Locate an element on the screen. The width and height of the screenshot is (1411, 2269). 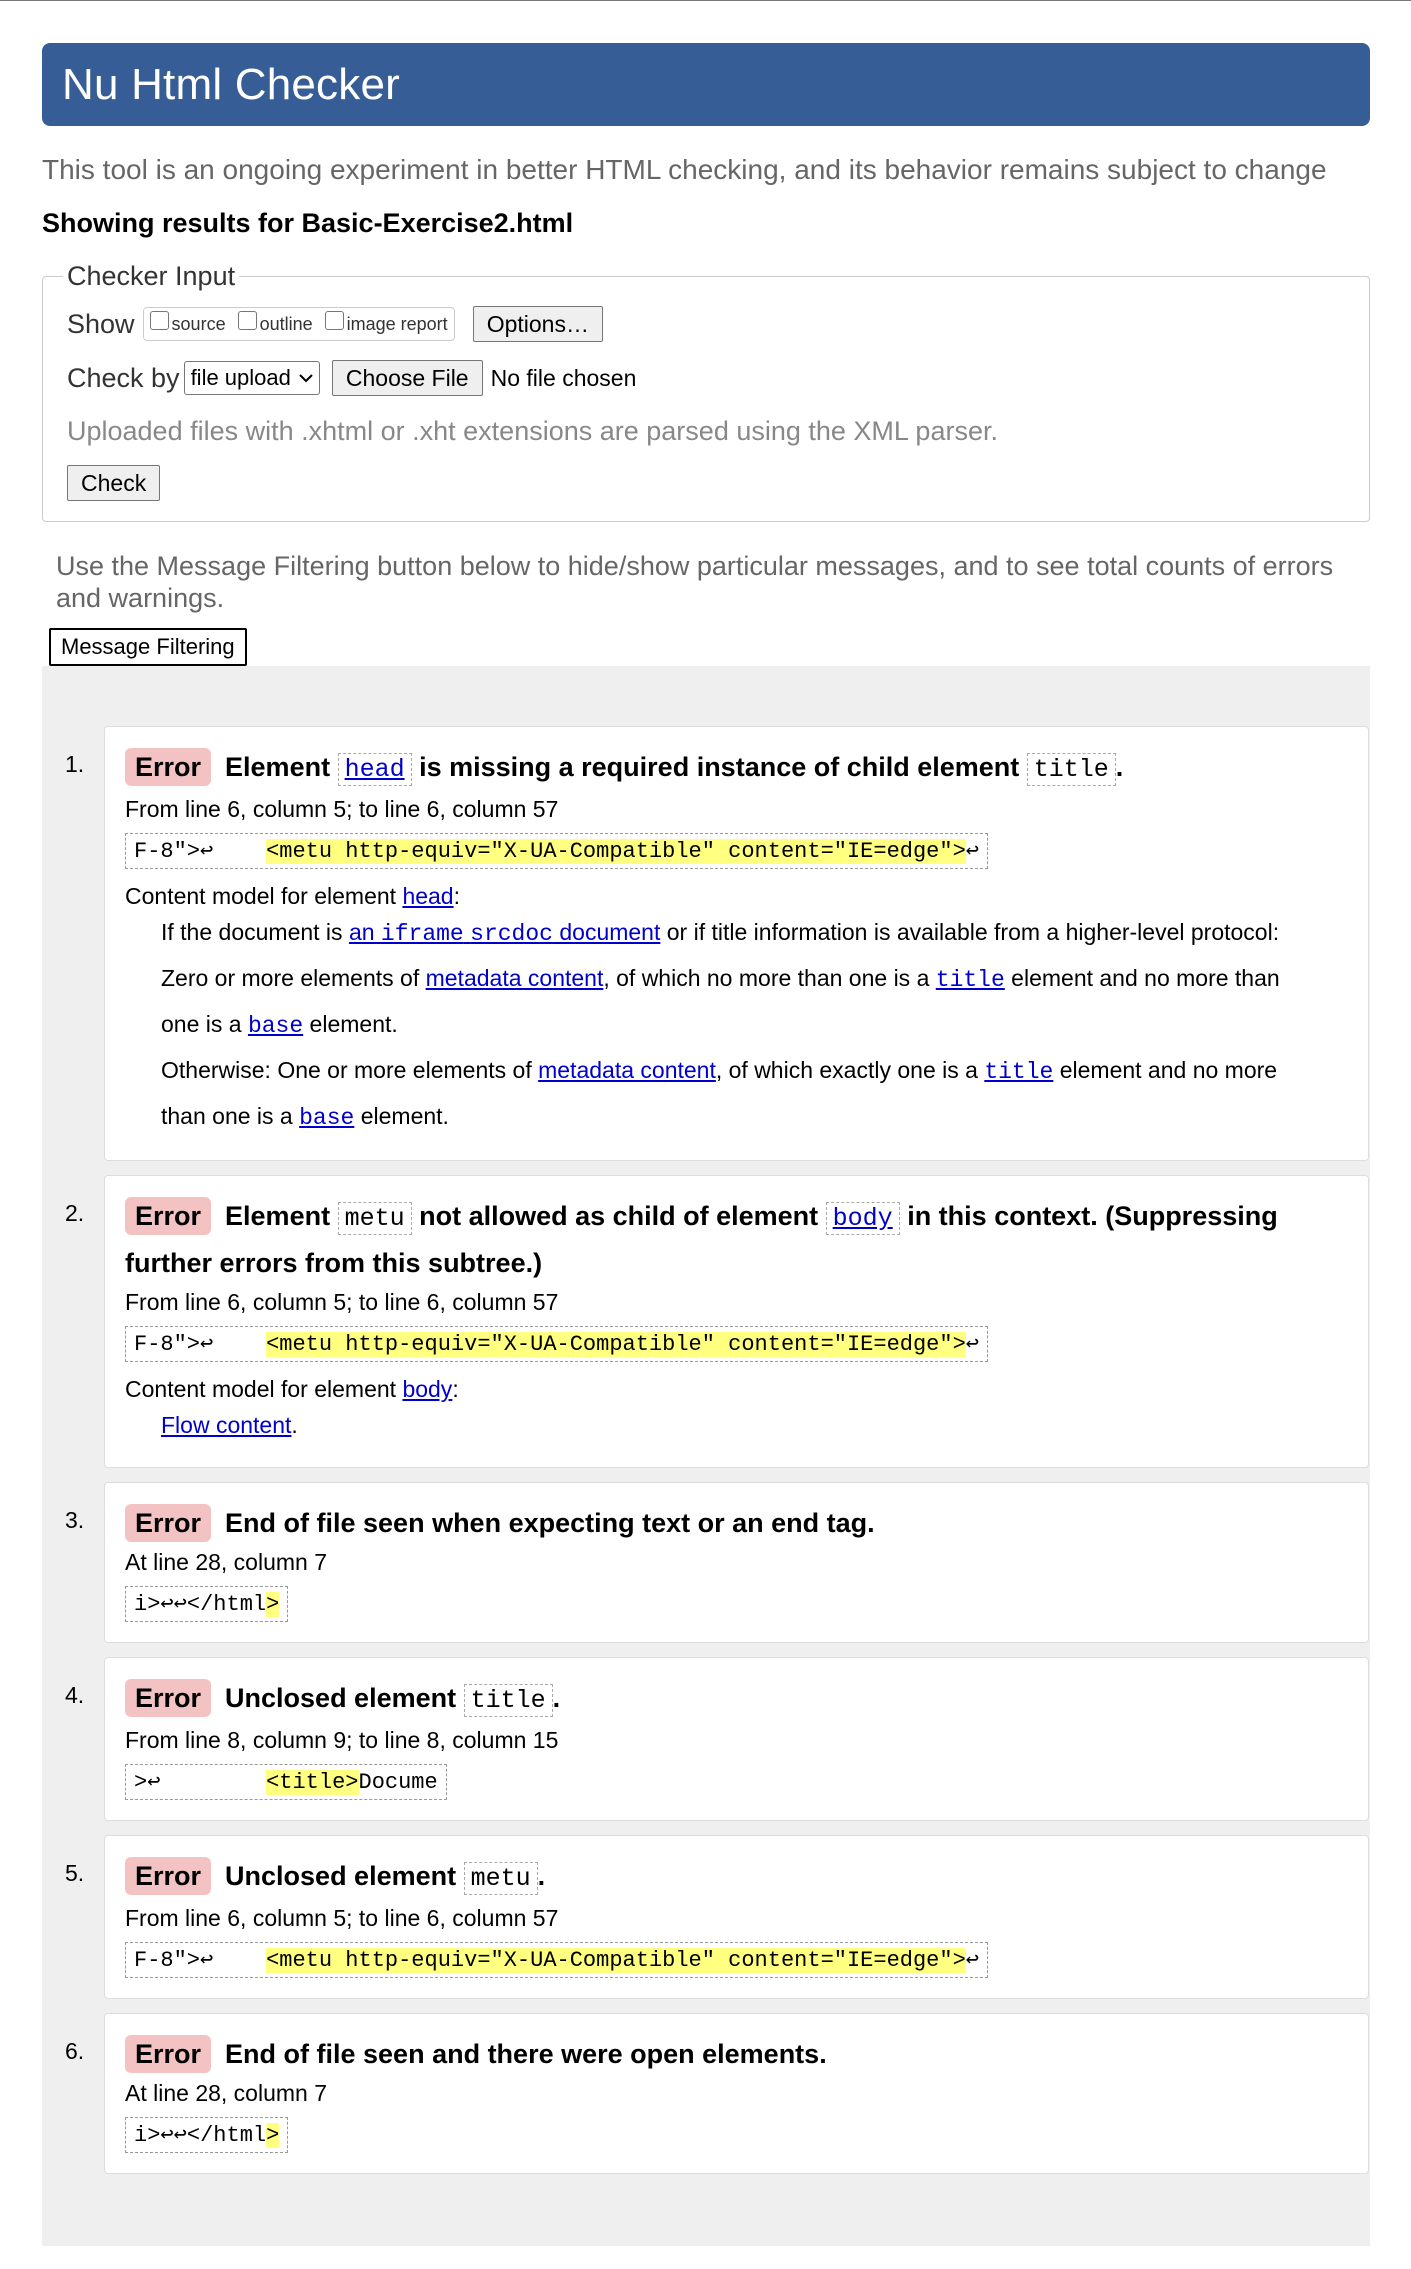
check-by-select: file upload is located at coordinates (251, 378).